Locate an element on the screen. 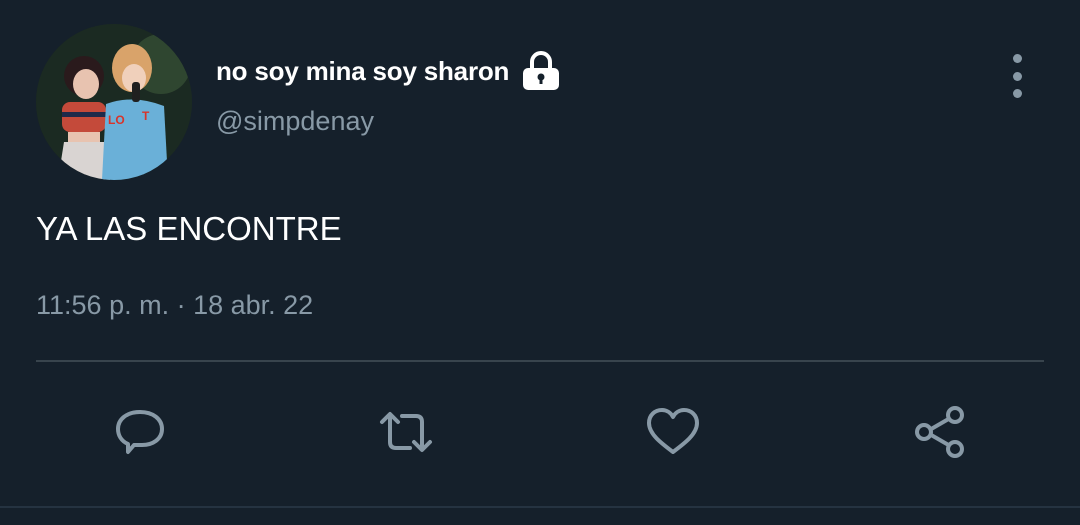  share-icon is located at coordinates (939, 432).